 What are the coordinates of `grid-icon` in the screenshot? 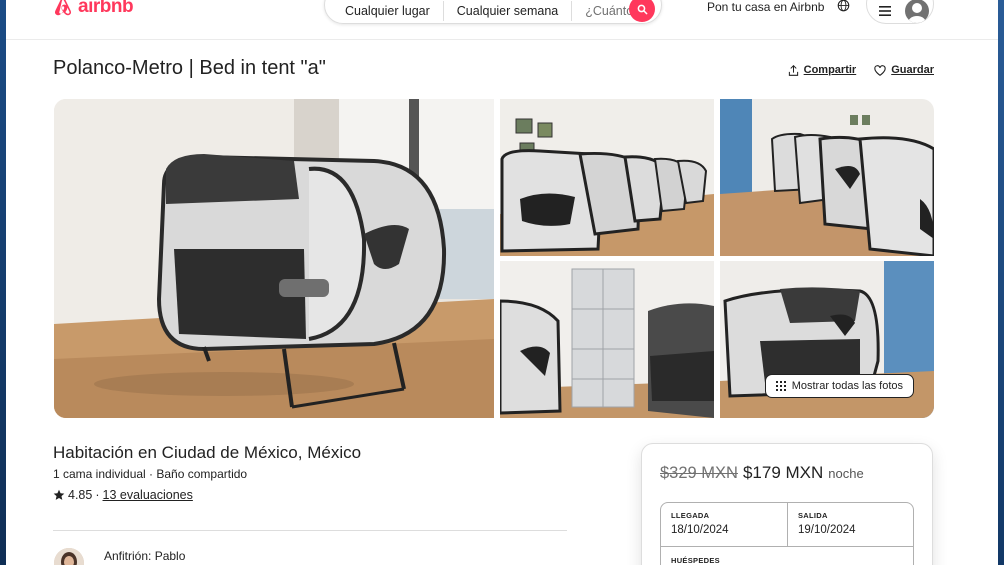 It's located at (780, 386).